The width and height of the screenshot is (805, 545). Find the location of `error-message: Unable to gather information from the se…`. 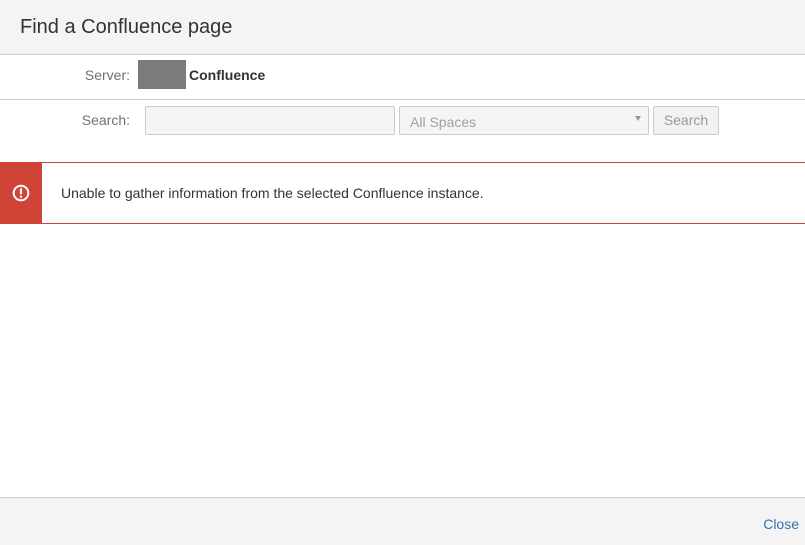

error-message: Unable to gather information from the se… is located at coordinates (402, 193).